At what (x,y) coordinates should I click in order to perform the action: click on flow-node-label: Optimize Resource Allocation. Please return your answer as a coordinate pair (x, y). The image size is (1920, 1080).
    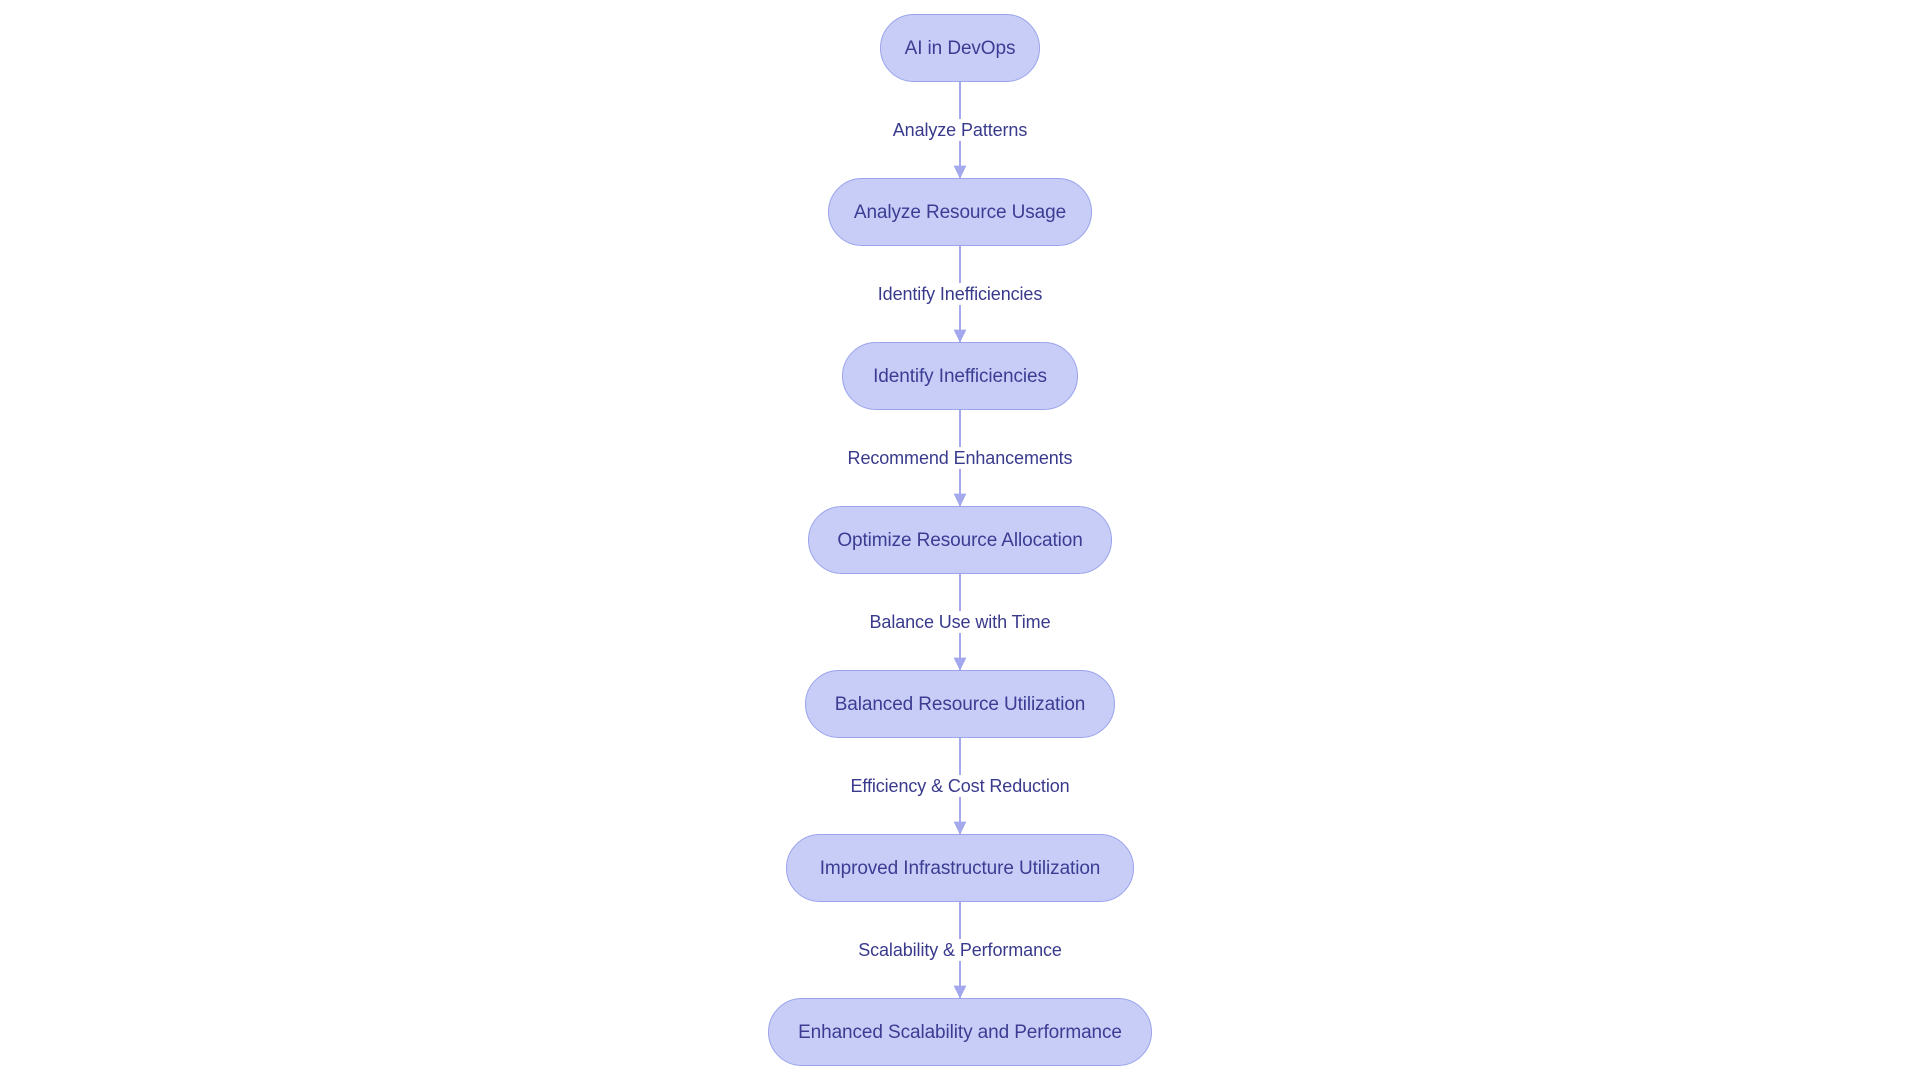
    Looking at the image, I should click on (960, 540).